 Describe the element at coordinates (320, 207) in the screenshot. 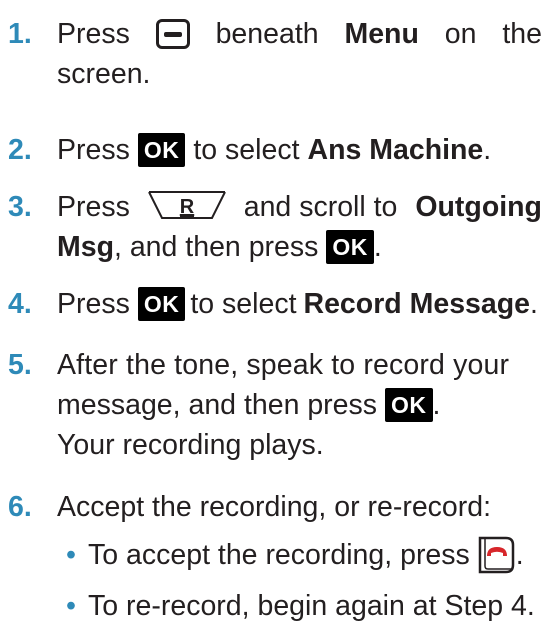

I see `step-text: and scroll to` at that location.